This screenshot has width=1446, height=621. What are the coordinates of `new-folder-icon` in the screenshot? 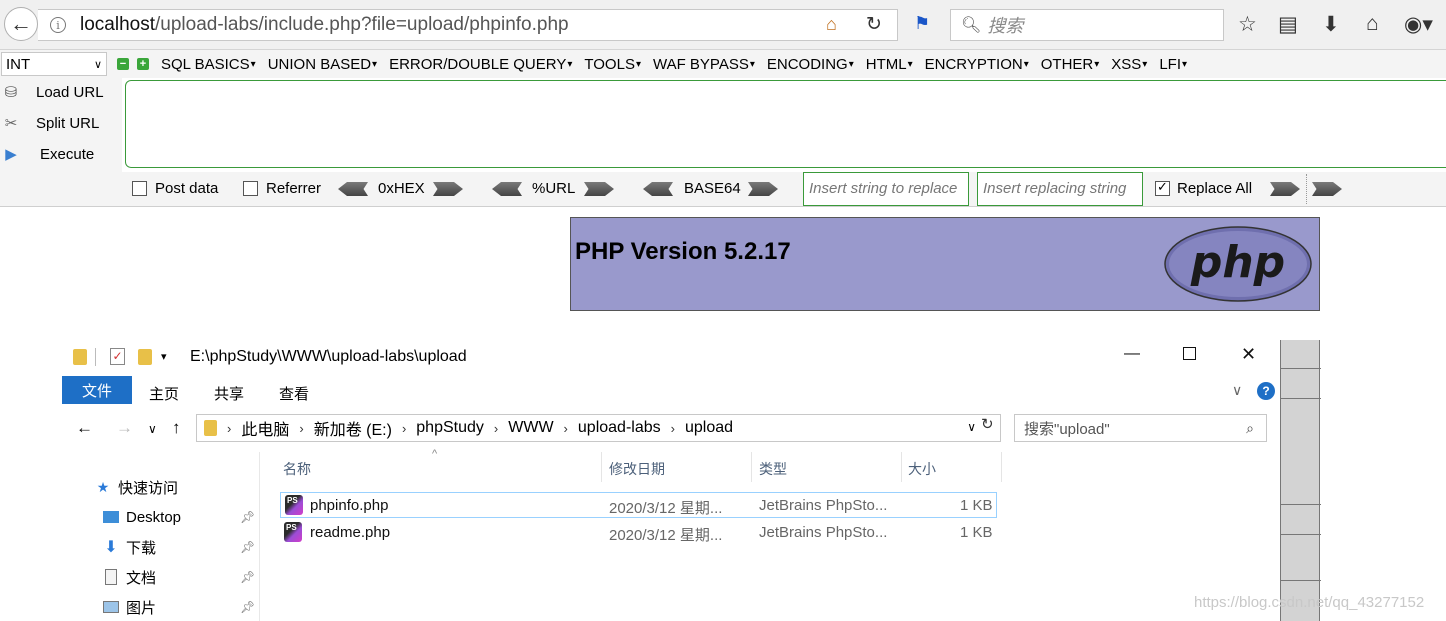 It's located at (145, 357).